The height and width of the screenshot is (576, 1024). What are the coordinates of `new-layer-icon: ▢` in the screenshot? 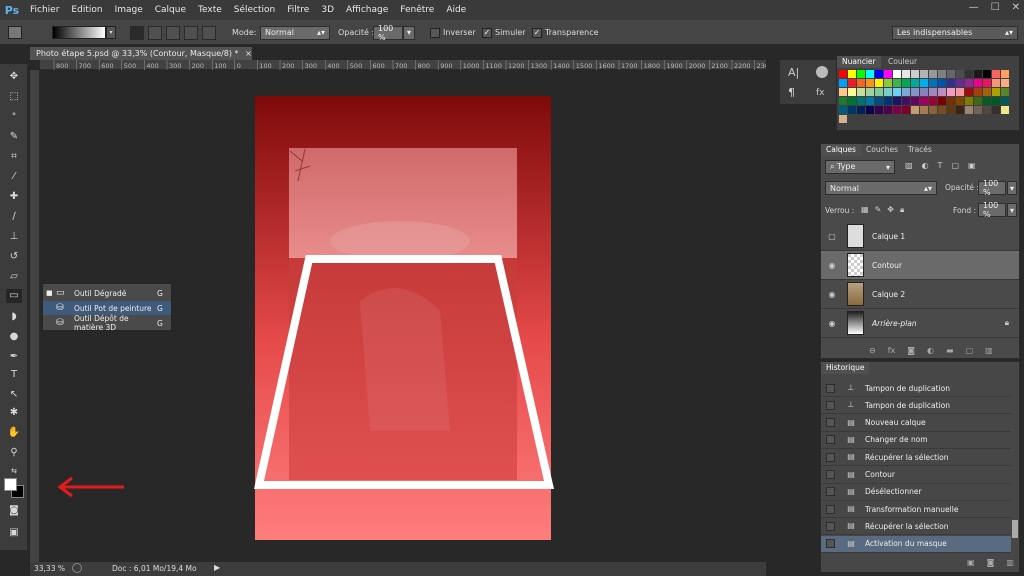 It's located at (970, 350).